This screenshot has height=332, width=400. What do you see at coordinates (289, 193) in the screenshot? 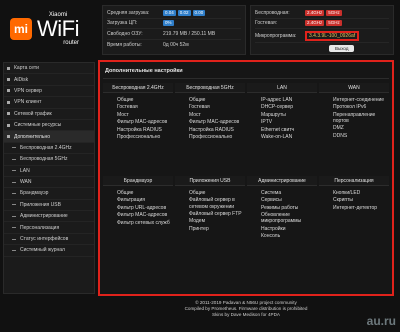
I see `link-system: Система` at bounding box center [289, 193].